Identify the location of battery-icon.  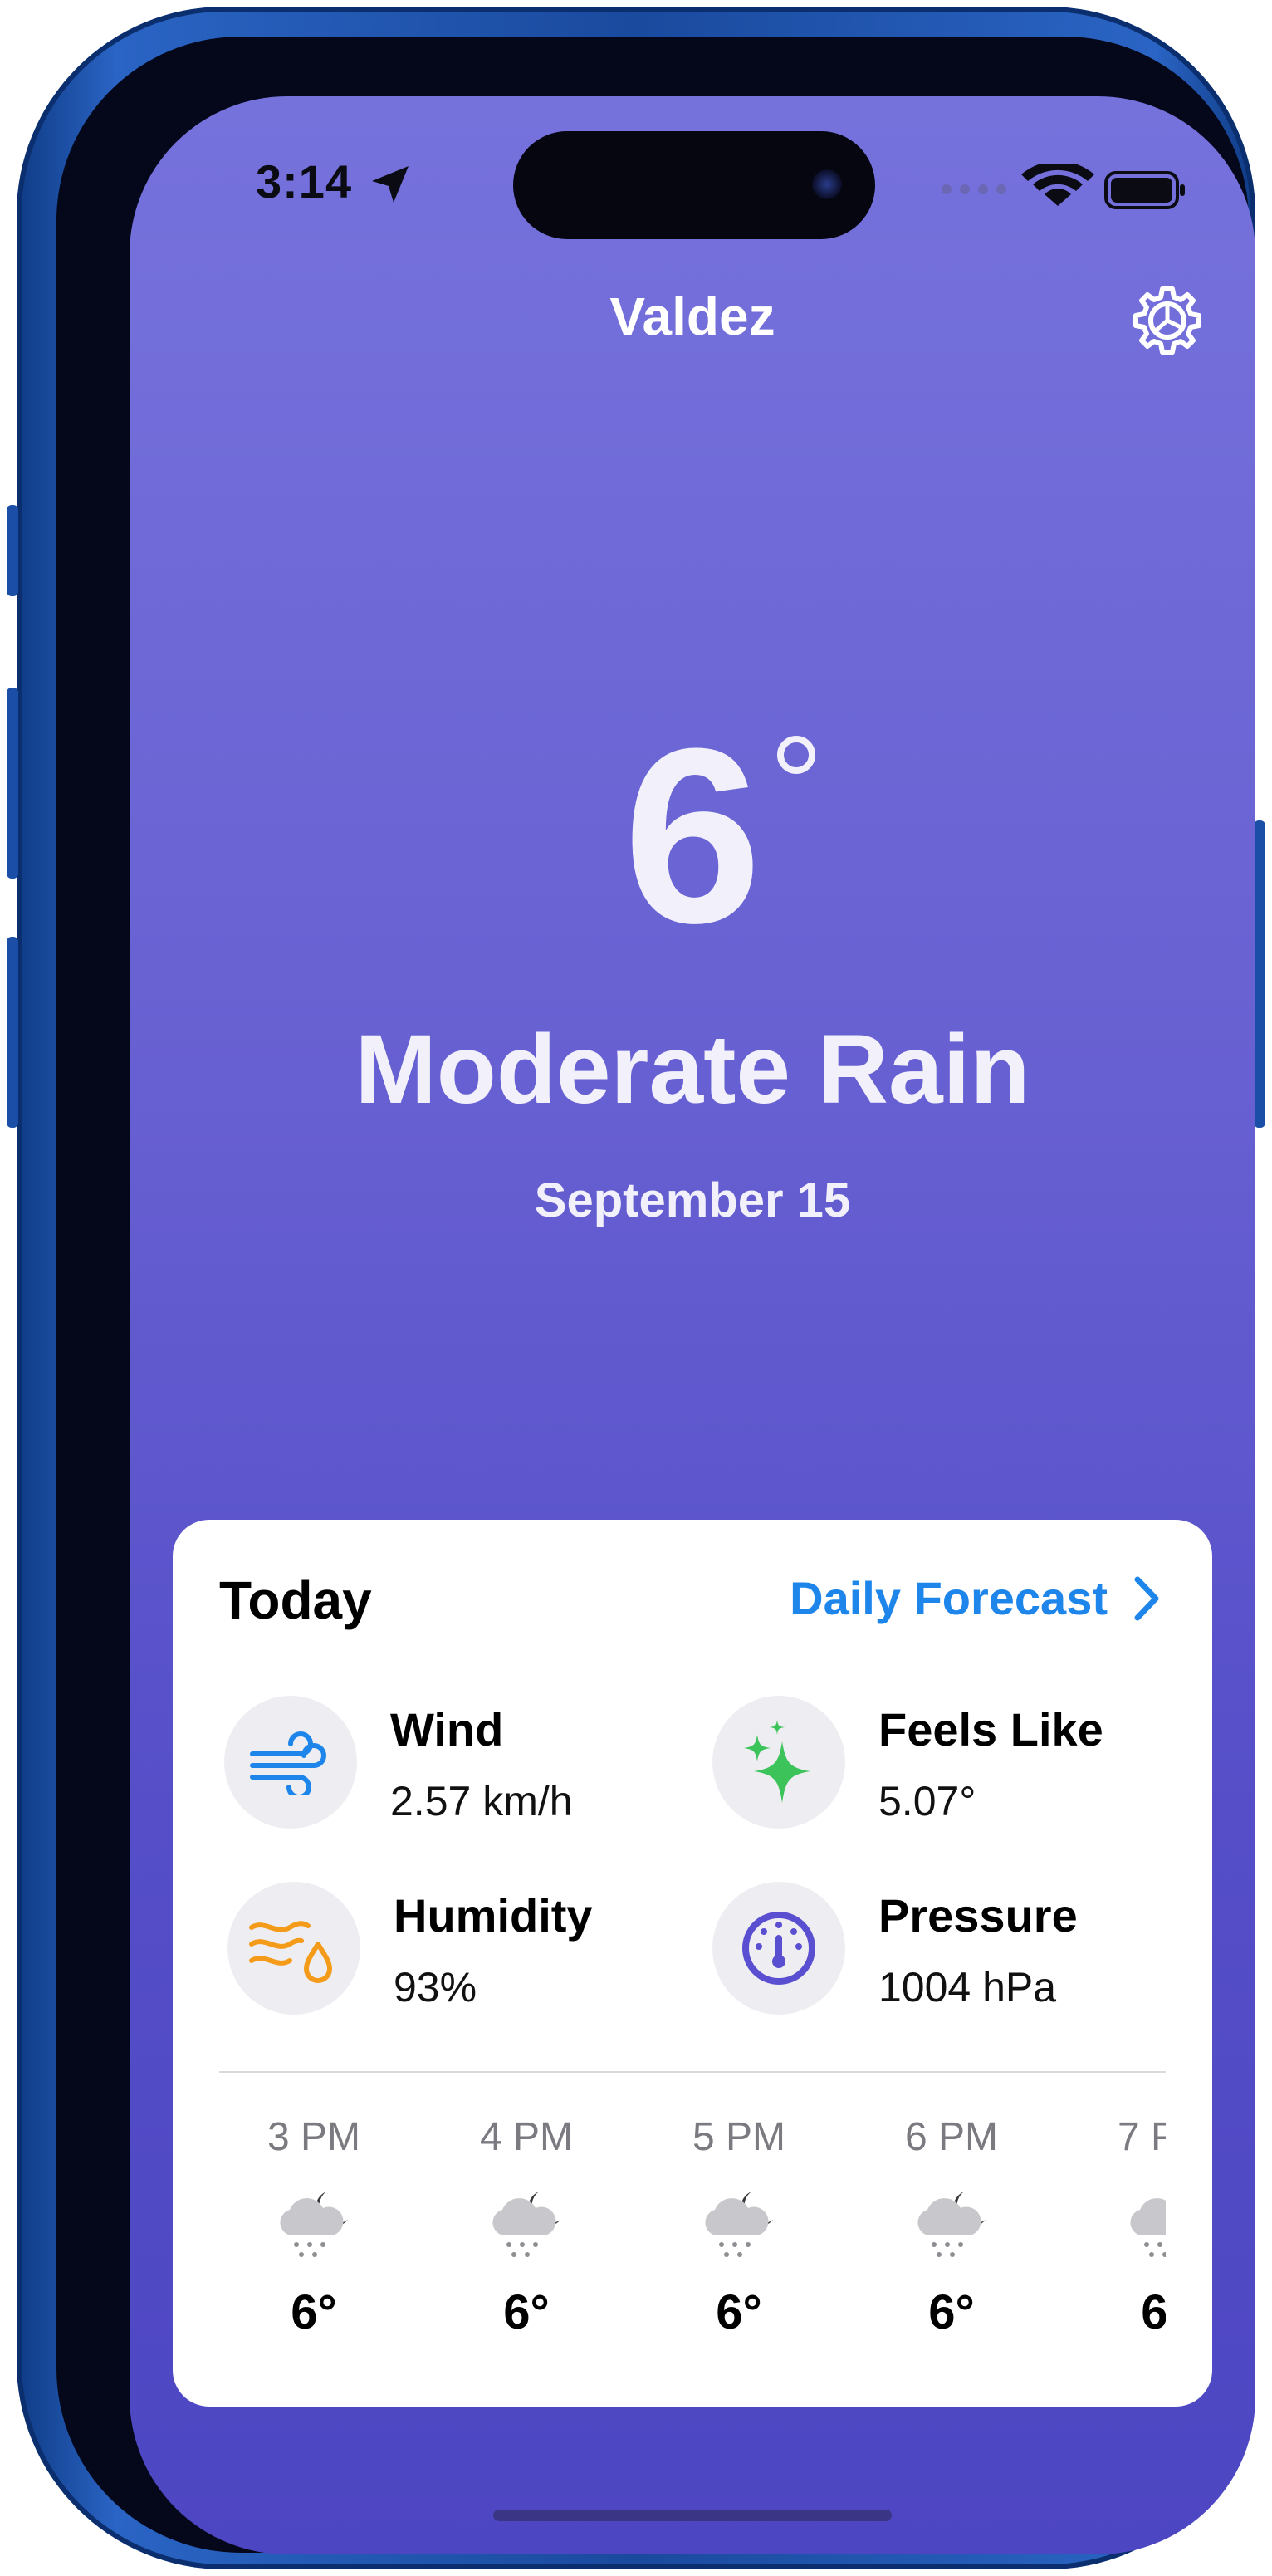
(1144, 190).